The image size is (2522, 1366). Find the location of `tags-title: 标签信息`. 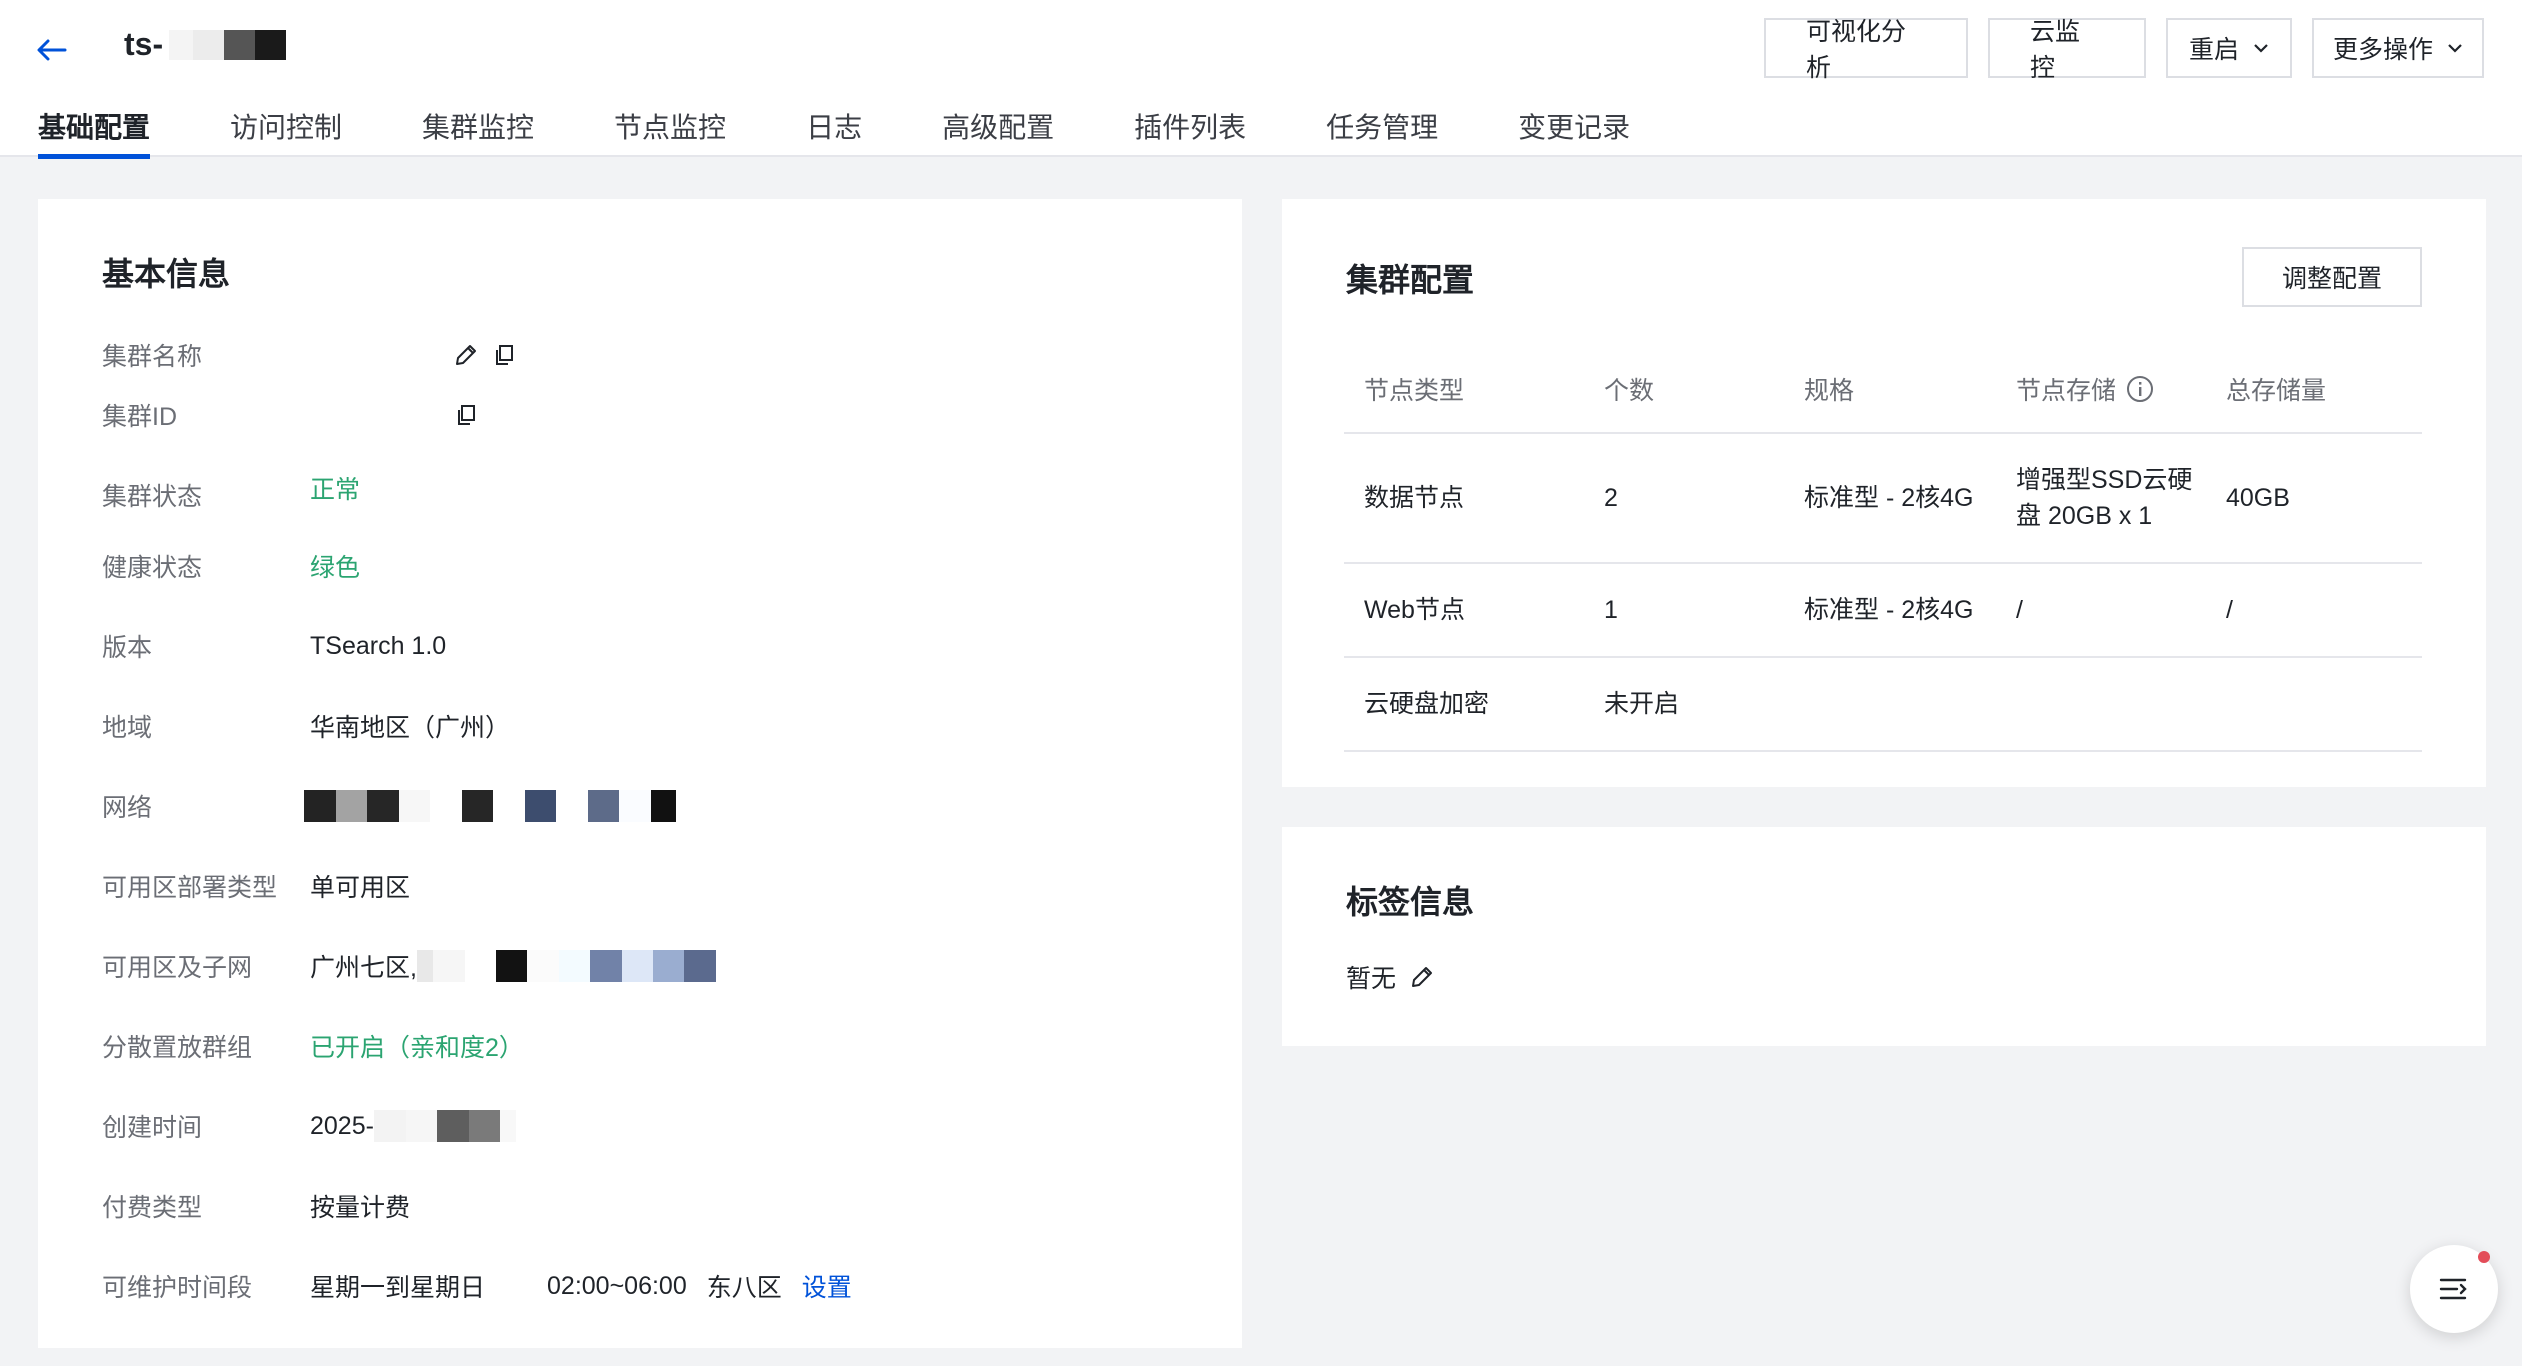

tags-title: 标签信息 is located at coordinates (1410, 902).